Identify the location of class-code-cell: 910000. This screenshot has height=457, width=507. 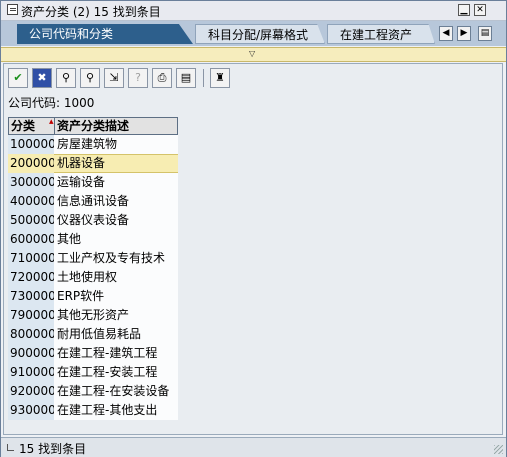
(32, 372).